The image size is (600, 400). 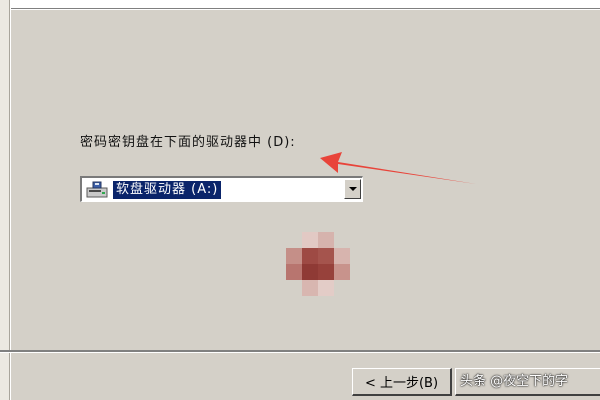 What do you see at coordinates (300, 351) in the screenshot?
I see `button-bar-divider` at bounding box center [300, 351].